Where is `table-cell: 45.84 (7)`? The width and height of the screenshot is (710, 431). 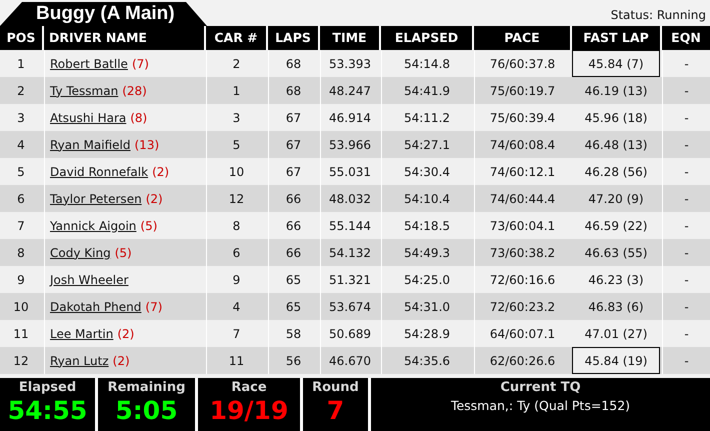
table-cell: 45.84 (7) is located at coordinates (616, 63).